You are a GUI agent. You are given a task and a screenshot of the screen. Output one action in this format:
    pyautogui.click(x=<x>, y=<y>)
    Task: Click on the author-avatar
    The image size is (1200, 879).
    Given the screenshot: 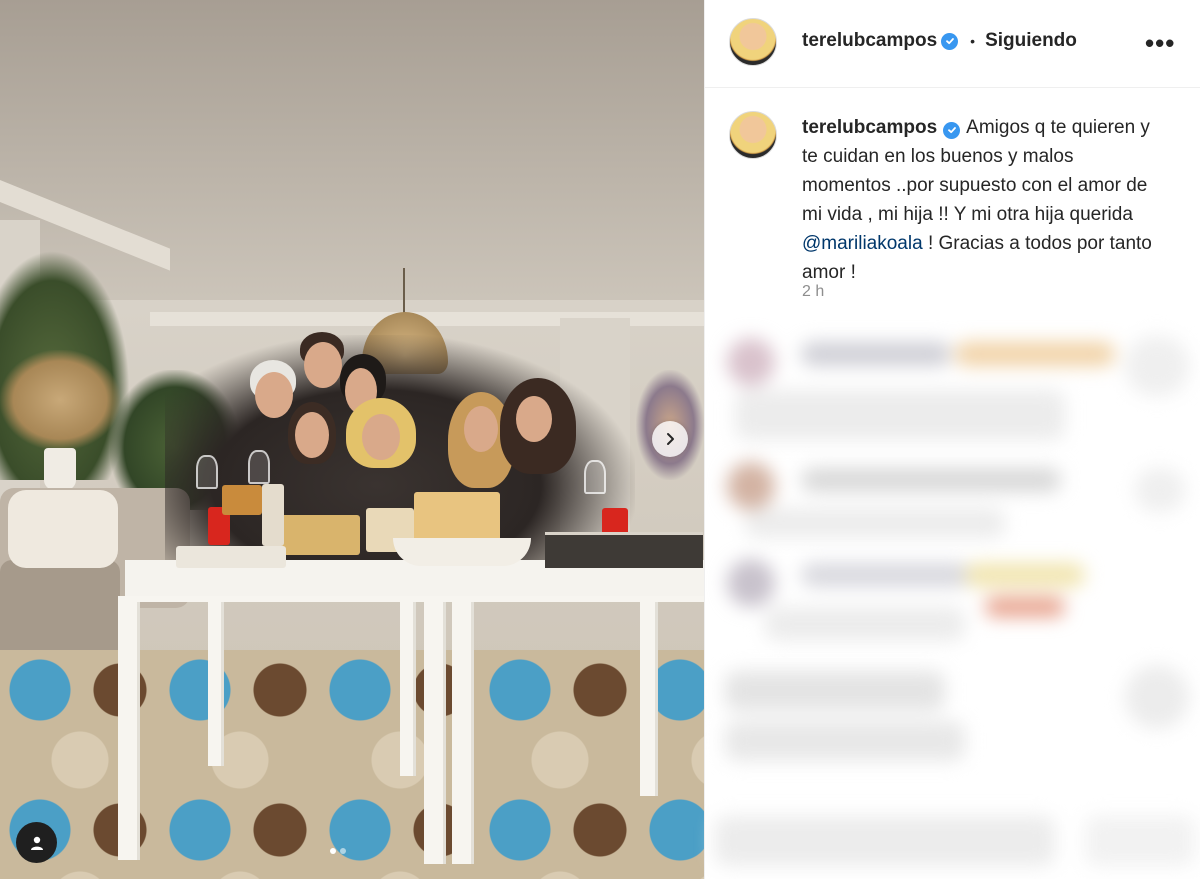 What is the action you would take?
    pyautogui.click(x=753, y=42)
    